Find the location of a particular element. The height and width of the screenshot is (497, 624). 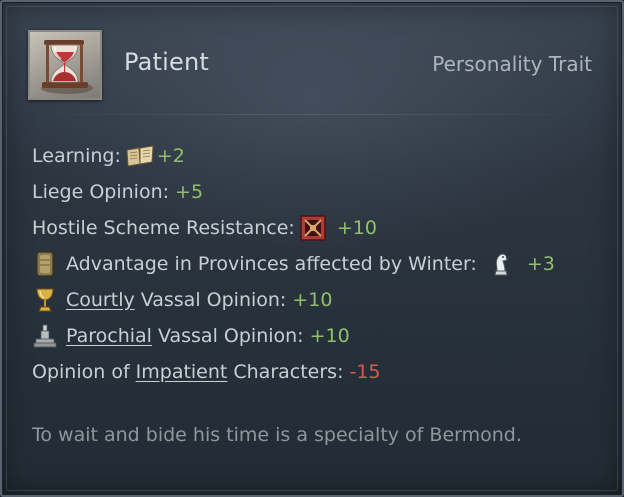

monument-icon is located at coordinates (45, 336).